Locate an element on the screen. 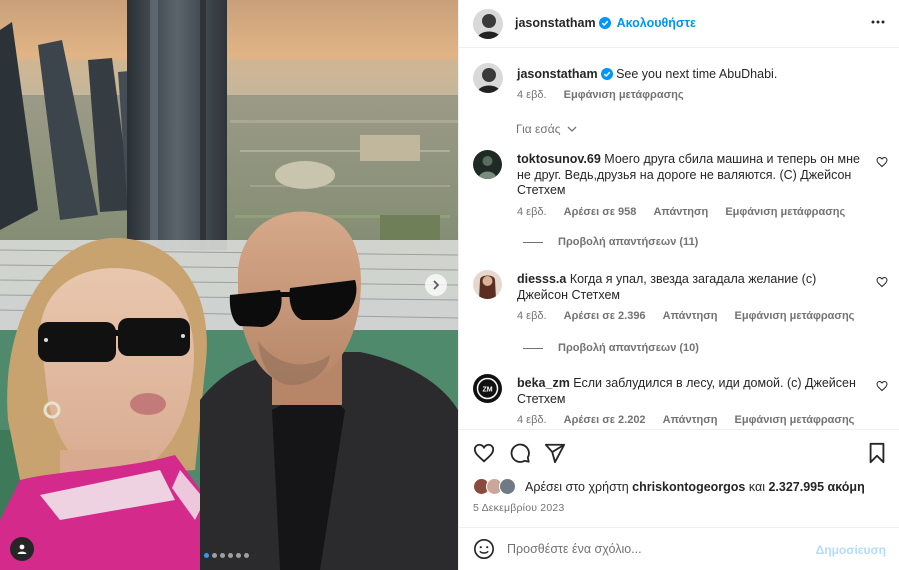 The height and width of the screenshot is (570, 899). svg-text: ZM is located at coordinates (487, 390).